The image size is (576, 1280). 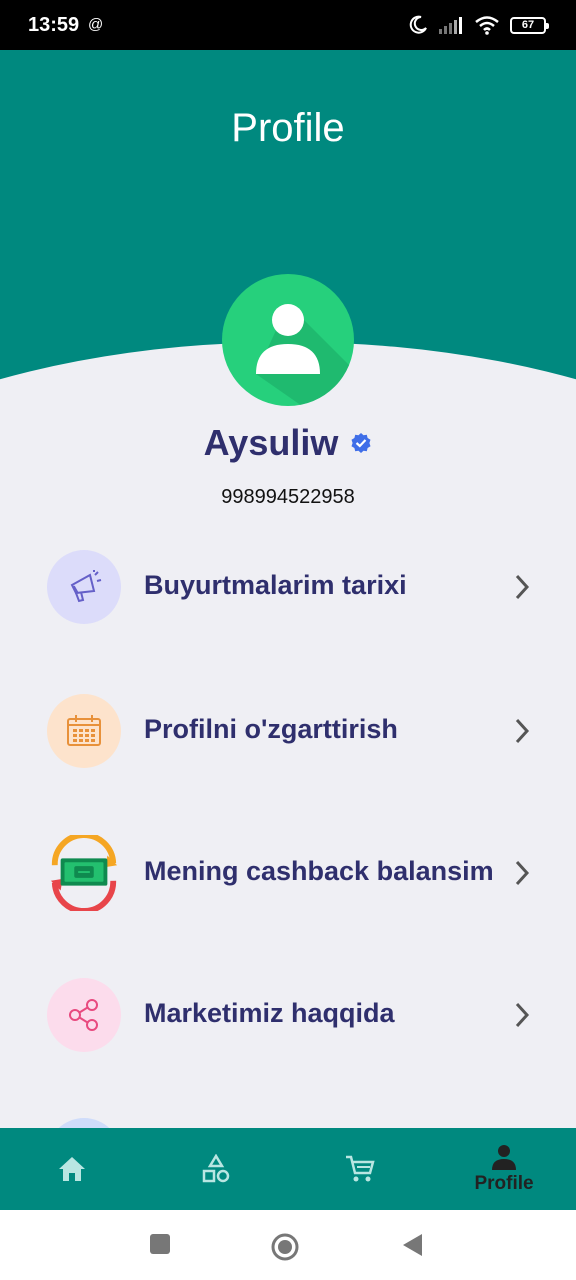 What do you see at coordinates (84, 587) in the screenshot?
I see `megaphone-icon` at bounding box center [84, 587].